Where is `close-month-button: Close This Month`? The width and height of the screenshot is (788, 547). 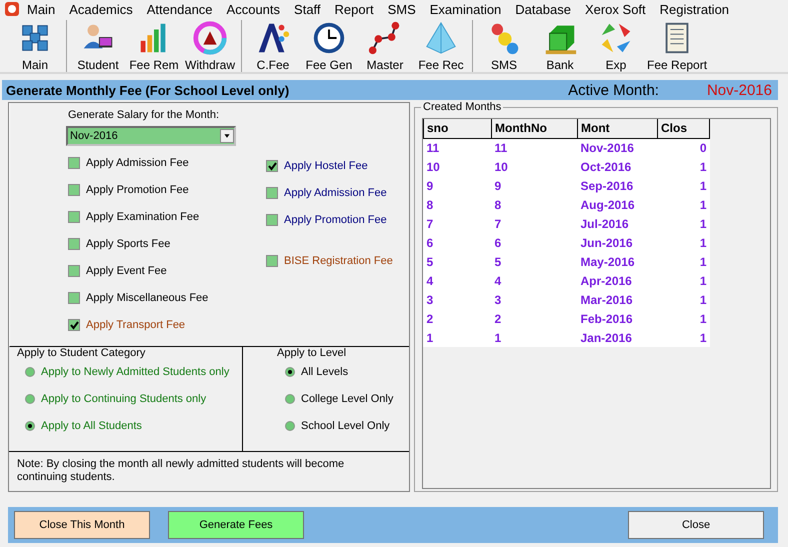
close-month-button: Close This Month is located at coordinates (82, 525).